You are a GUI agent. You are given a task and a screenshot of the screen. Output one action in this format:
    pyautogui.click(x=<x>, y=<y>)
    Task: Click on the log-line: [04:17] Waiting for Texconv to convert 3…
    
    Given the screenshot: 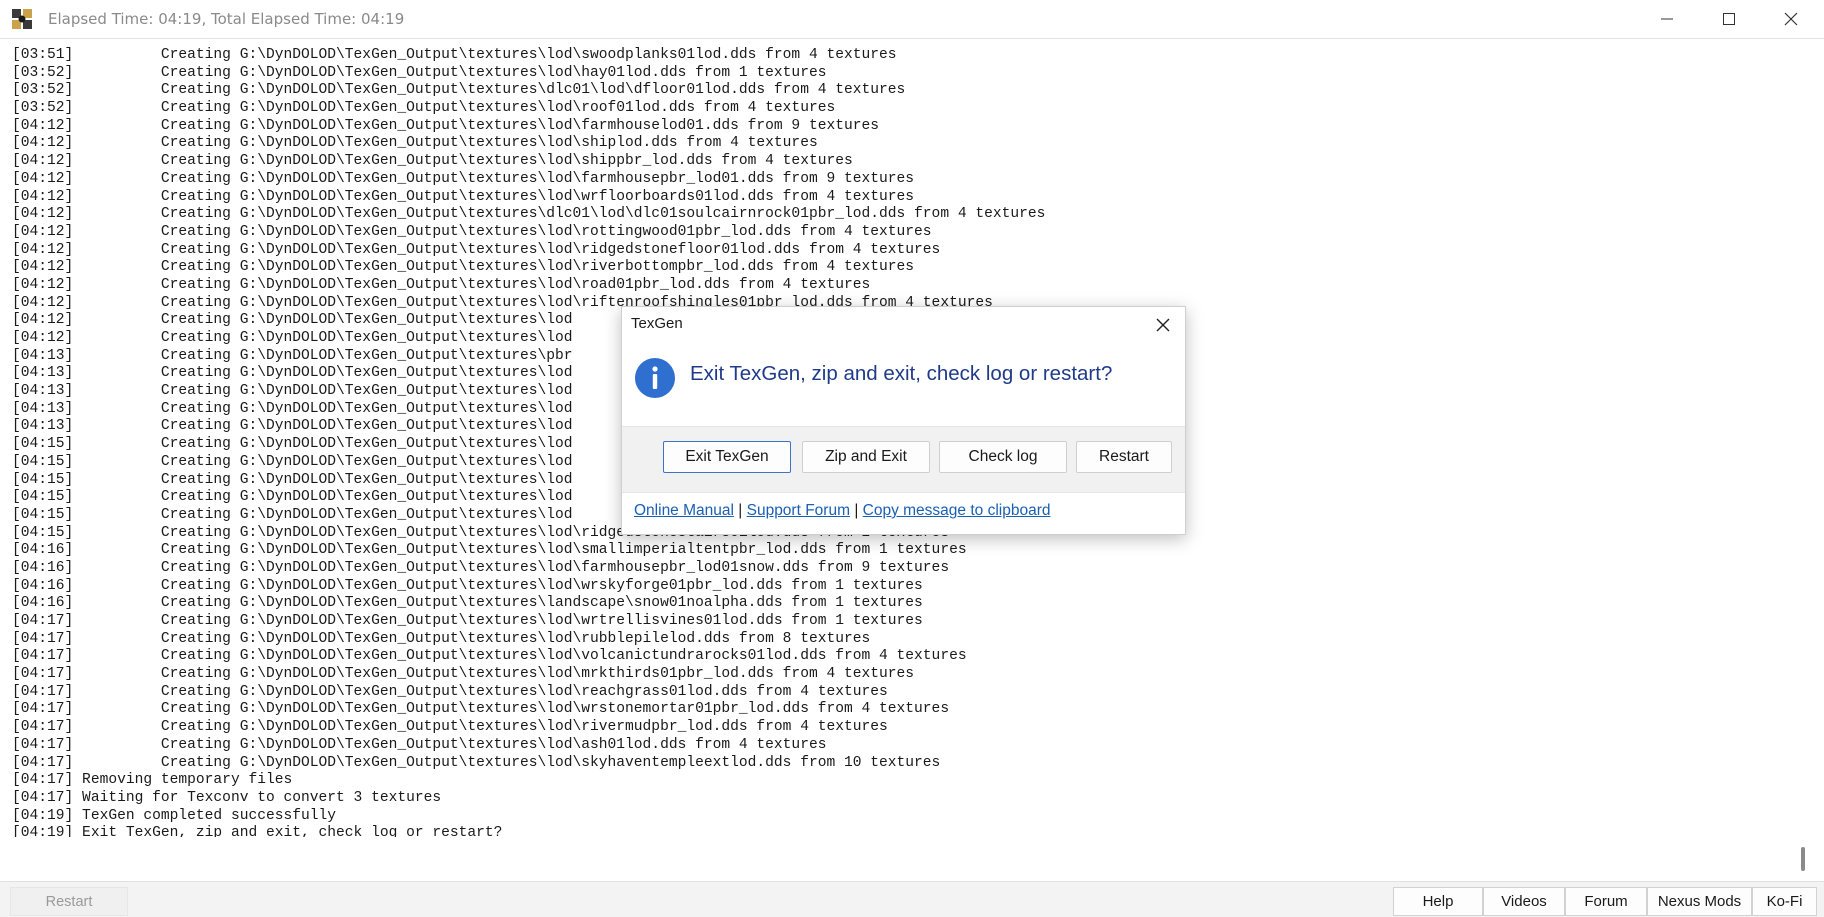 What is the action you would take?
    pyautogui.click(x=227, y=797)
    